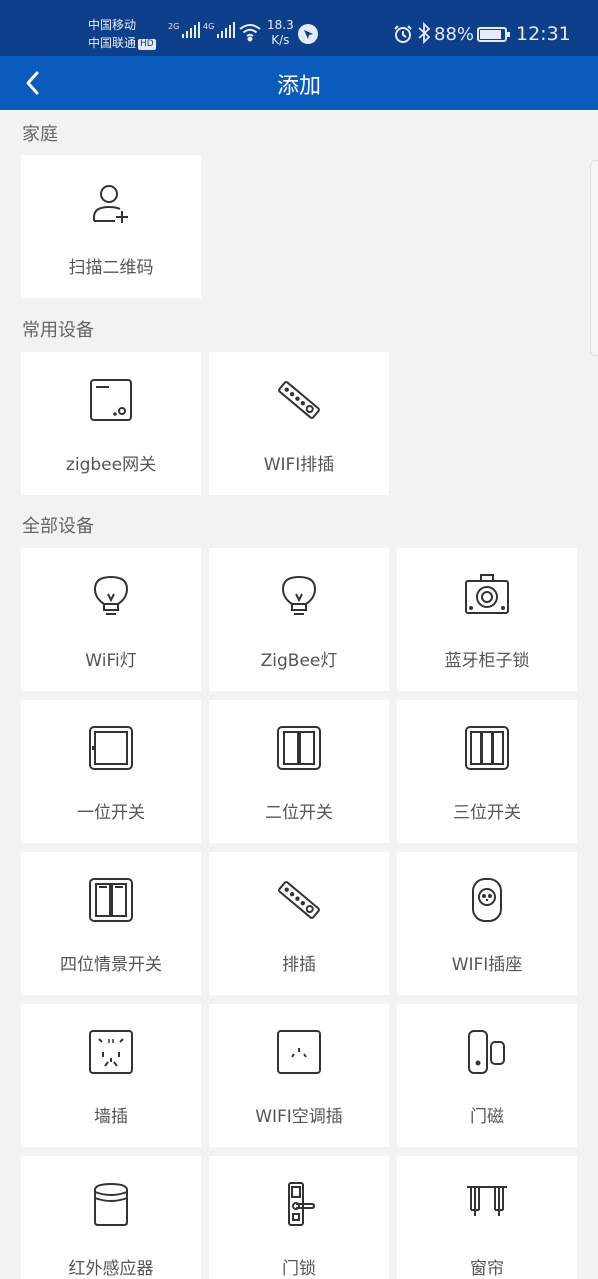 The width and height of the screenshot is (598, 1279). I want to click on hd-badge: HD, so click(147, 44).